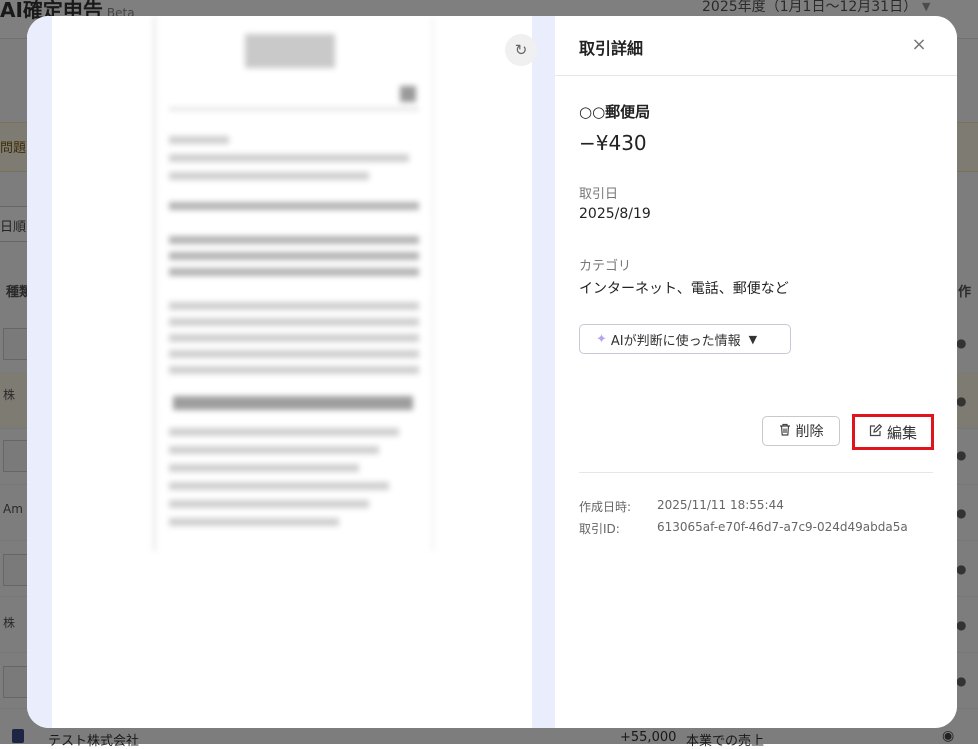 The width and height of the screenshot is (978, 749). I want to click on close-icon: ×, so click(919, 44).